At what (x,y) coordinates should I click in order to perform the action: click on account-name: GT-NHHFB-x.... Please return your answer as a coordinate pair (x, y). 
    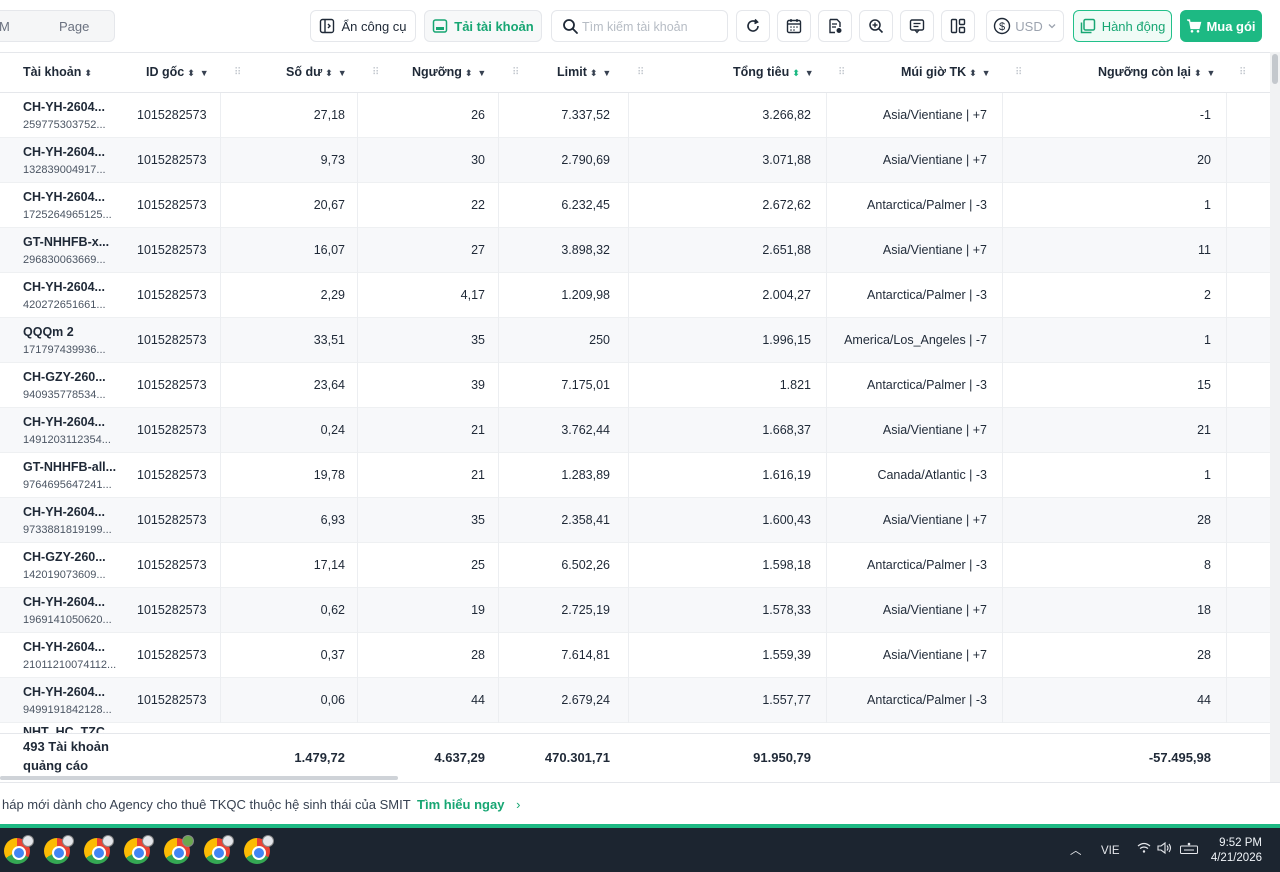
    Looking at the image, I should click on (66, 242).